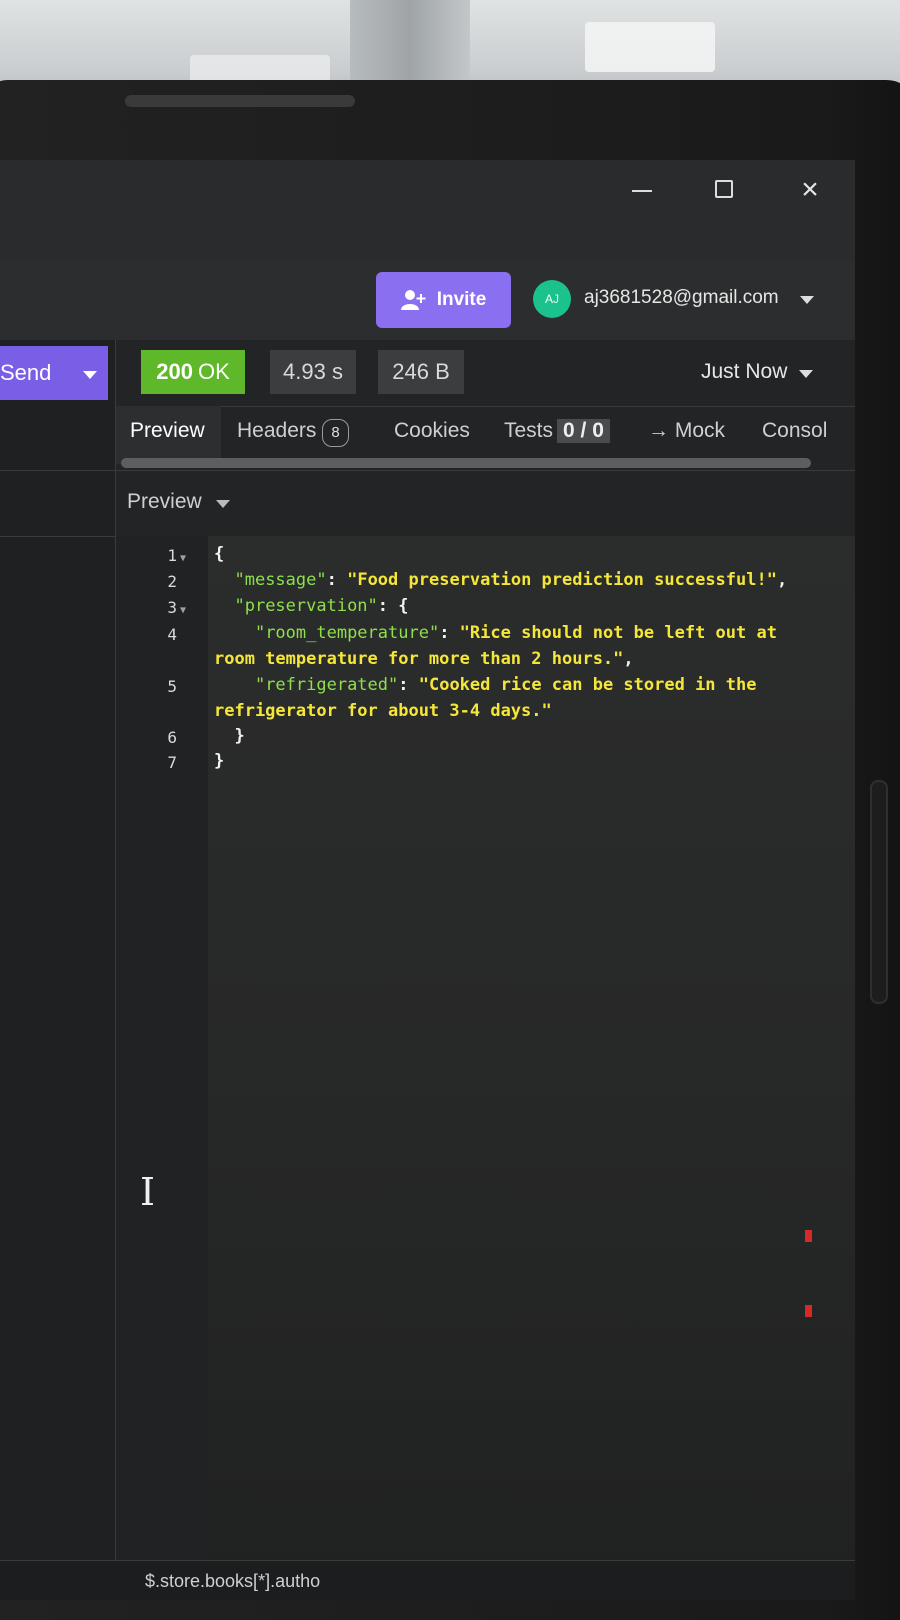 The width and height of the screenshot is (900, 1620). Describe the element at coordinates (587, 685) in the screenshot. I see `json-value: "Cooked rice can be stored in the` at that location.